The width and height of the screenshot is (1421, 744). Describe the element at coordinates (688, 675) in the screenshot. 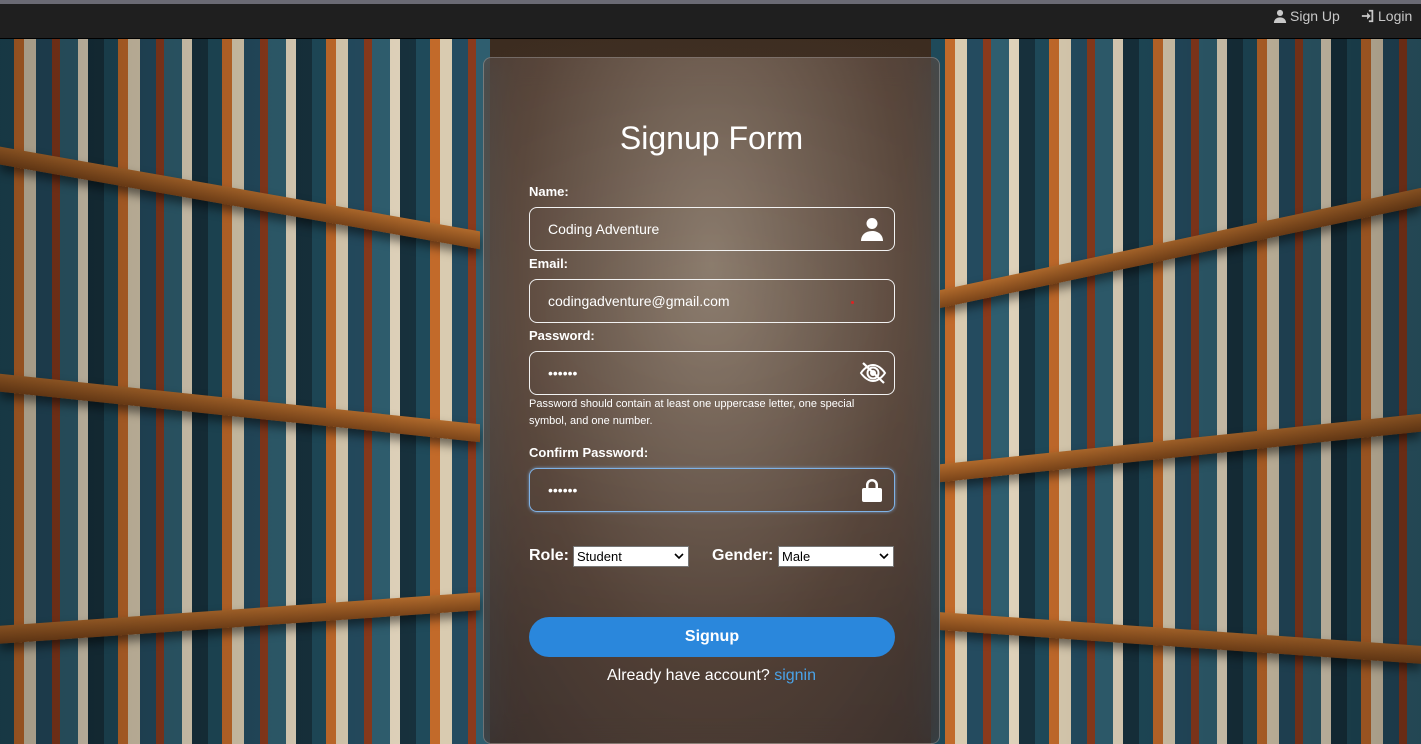

I see `signin-prompt-text: Already have account?` at that location.